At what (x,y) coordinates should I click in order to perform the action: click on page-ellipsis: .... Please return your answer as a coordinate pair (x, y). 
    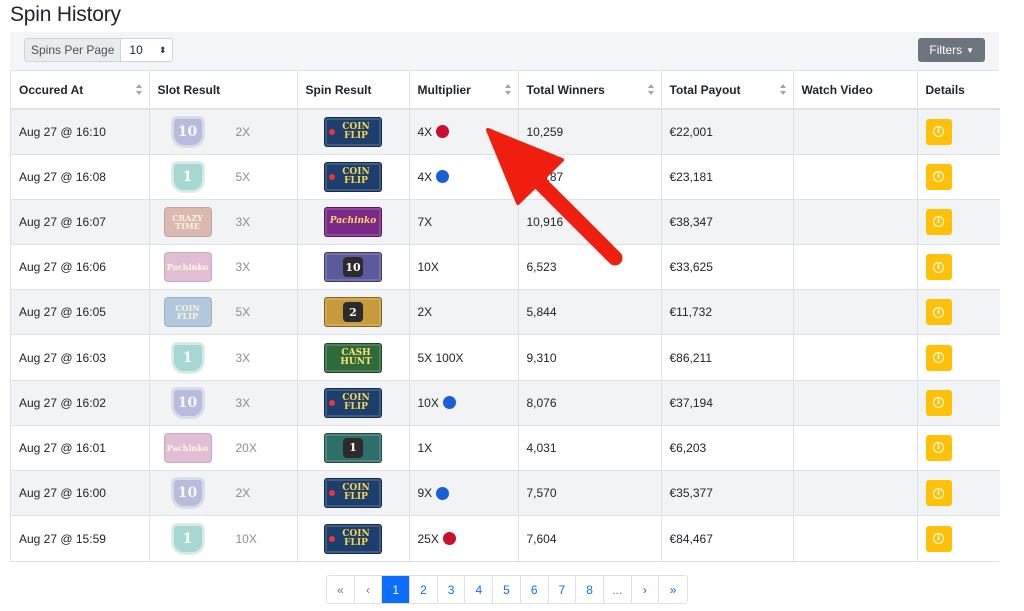
    Looking at the image, I should click on (617, 589).